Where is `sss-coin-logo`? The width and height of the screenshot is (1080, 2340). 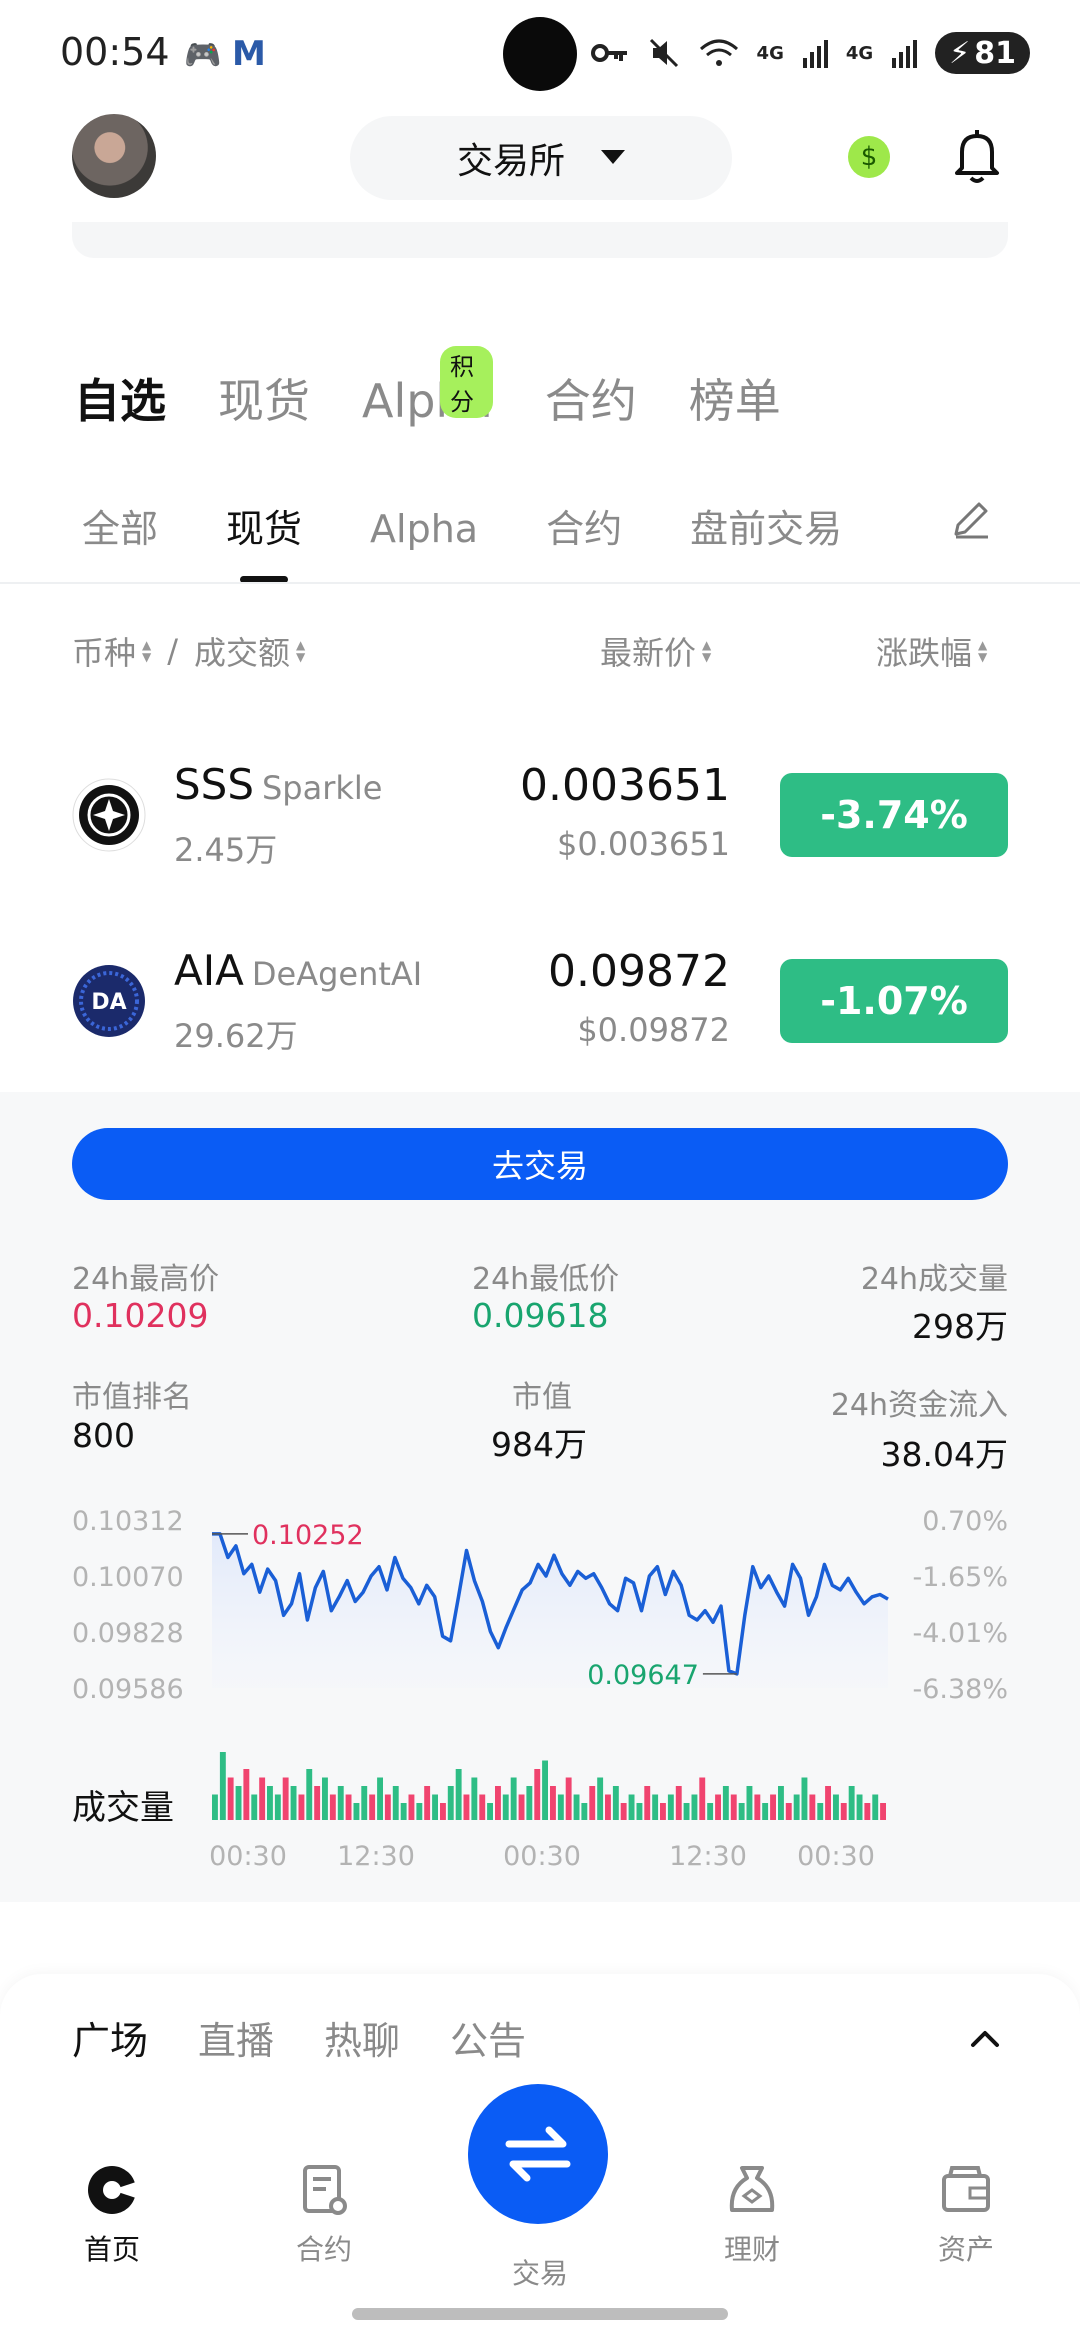
sss-coin-logo is located at coordinates (109, 815).